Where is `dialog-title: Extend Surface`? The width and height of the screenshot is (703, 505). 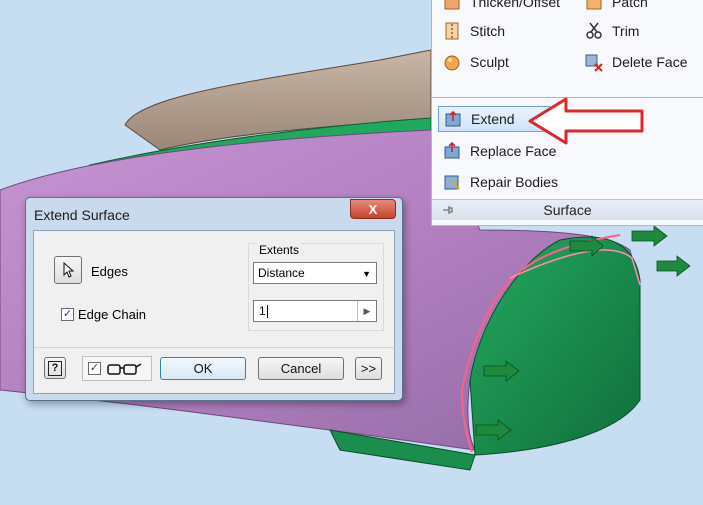
dialog-title: Extend Surface is located at coordinates (82, 215).